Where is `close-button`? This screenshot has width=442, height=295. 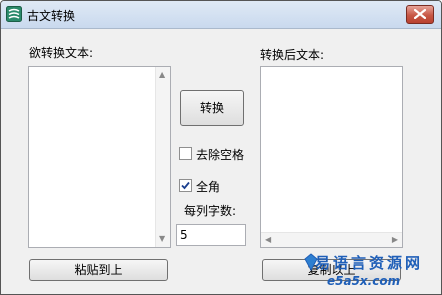 close-button is located at coordinates (420, 14).